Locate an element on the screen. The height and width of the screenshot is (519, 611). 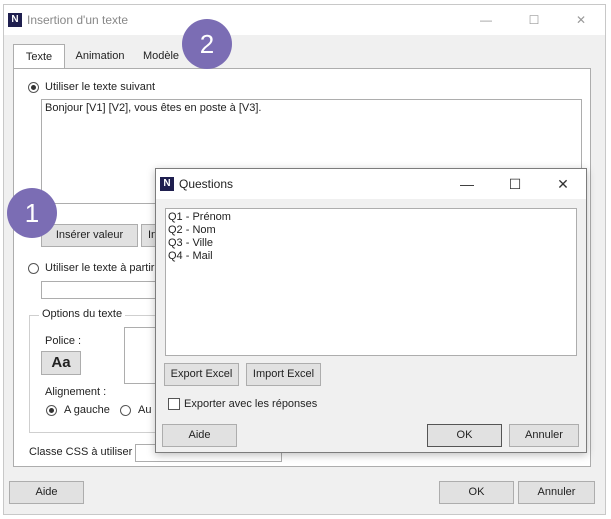
dialog-help-button: Aide is located at coordinates (199, 435).